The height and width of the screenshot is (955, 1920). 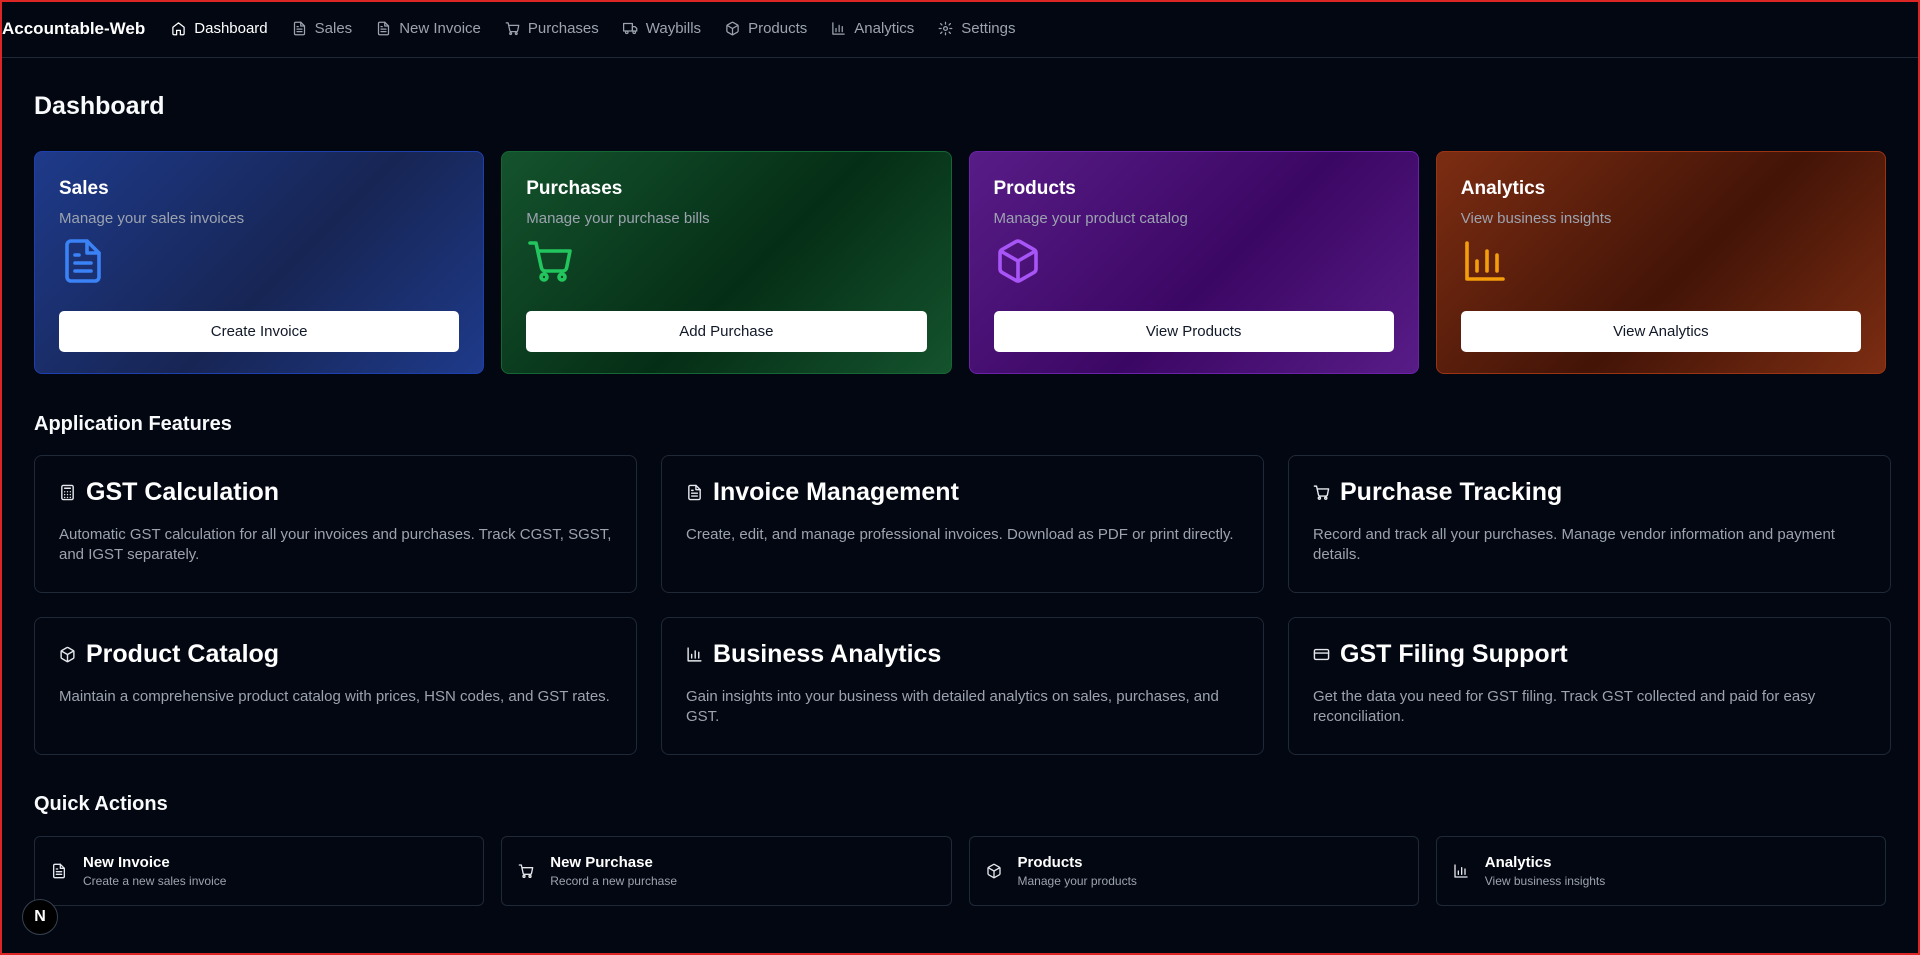 I want to click on nav-item-dashboard: Dashboard, so click(x=219, y=28).